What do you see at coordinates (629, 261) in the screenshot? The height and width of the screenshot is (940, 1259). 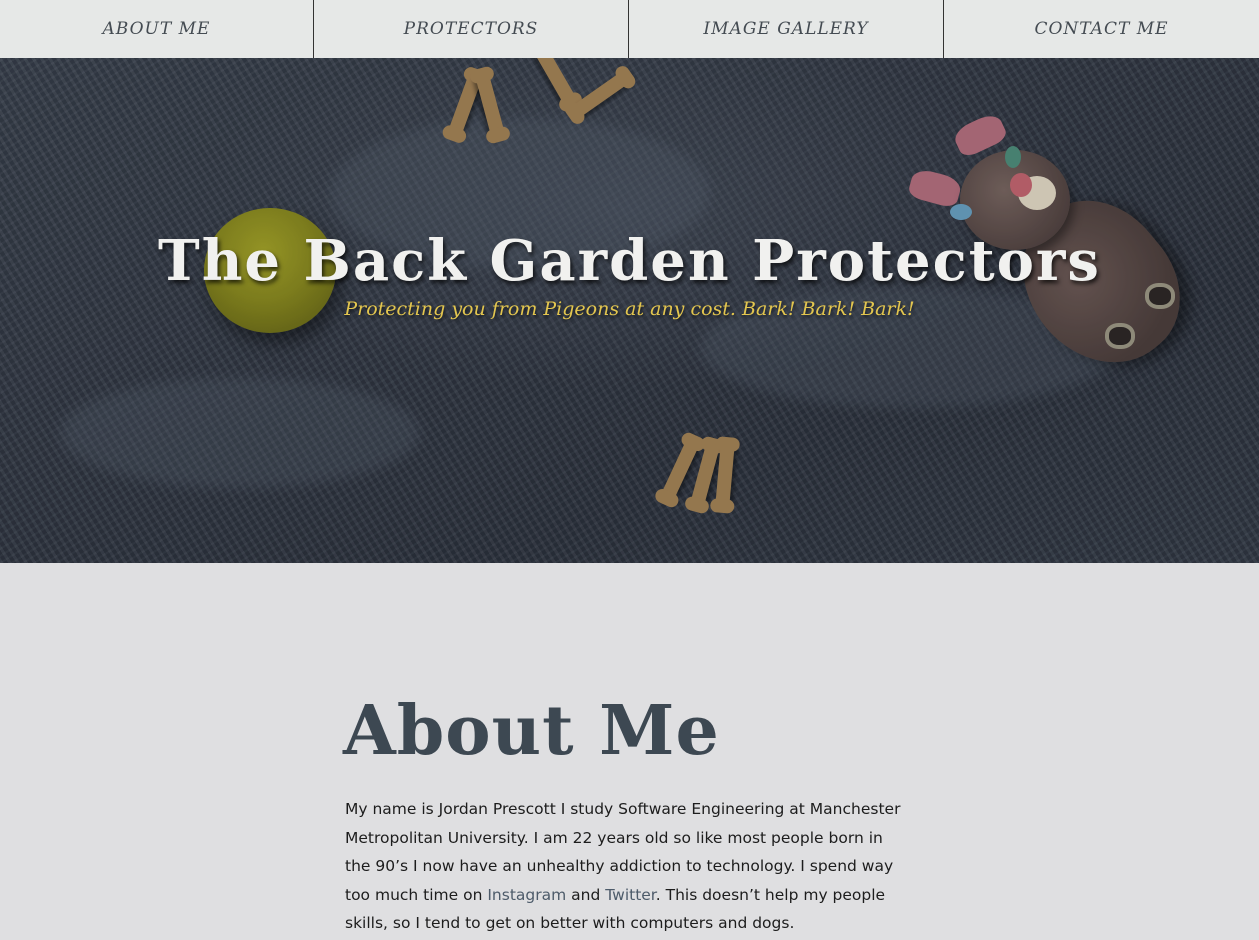 I see `site-title: The Back Garden Protectors` at bounding box center [629, 261].